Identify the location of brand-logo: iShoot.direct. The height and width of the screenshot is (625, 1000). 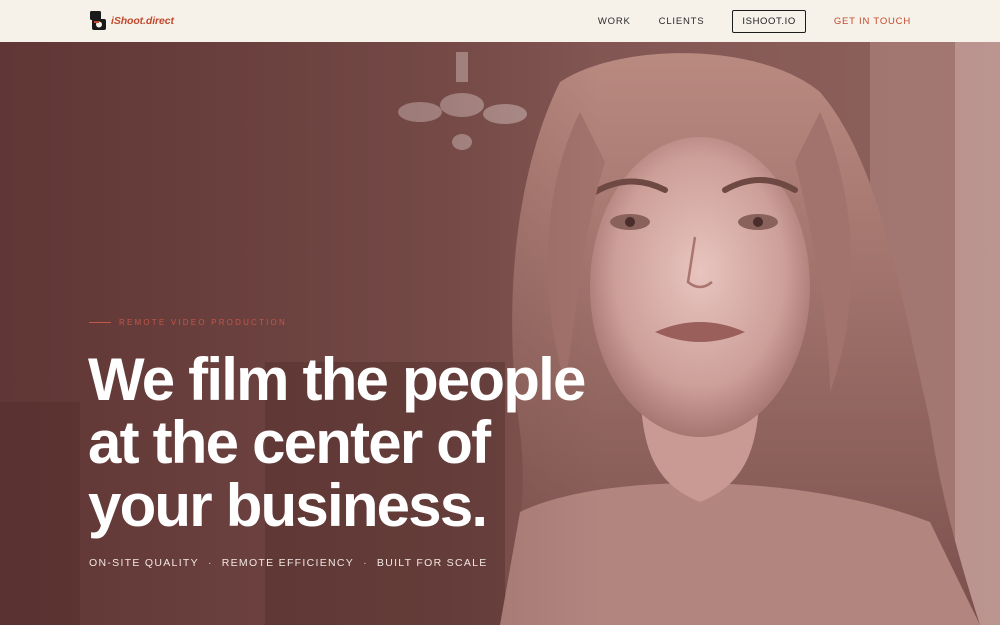
(131, 21).